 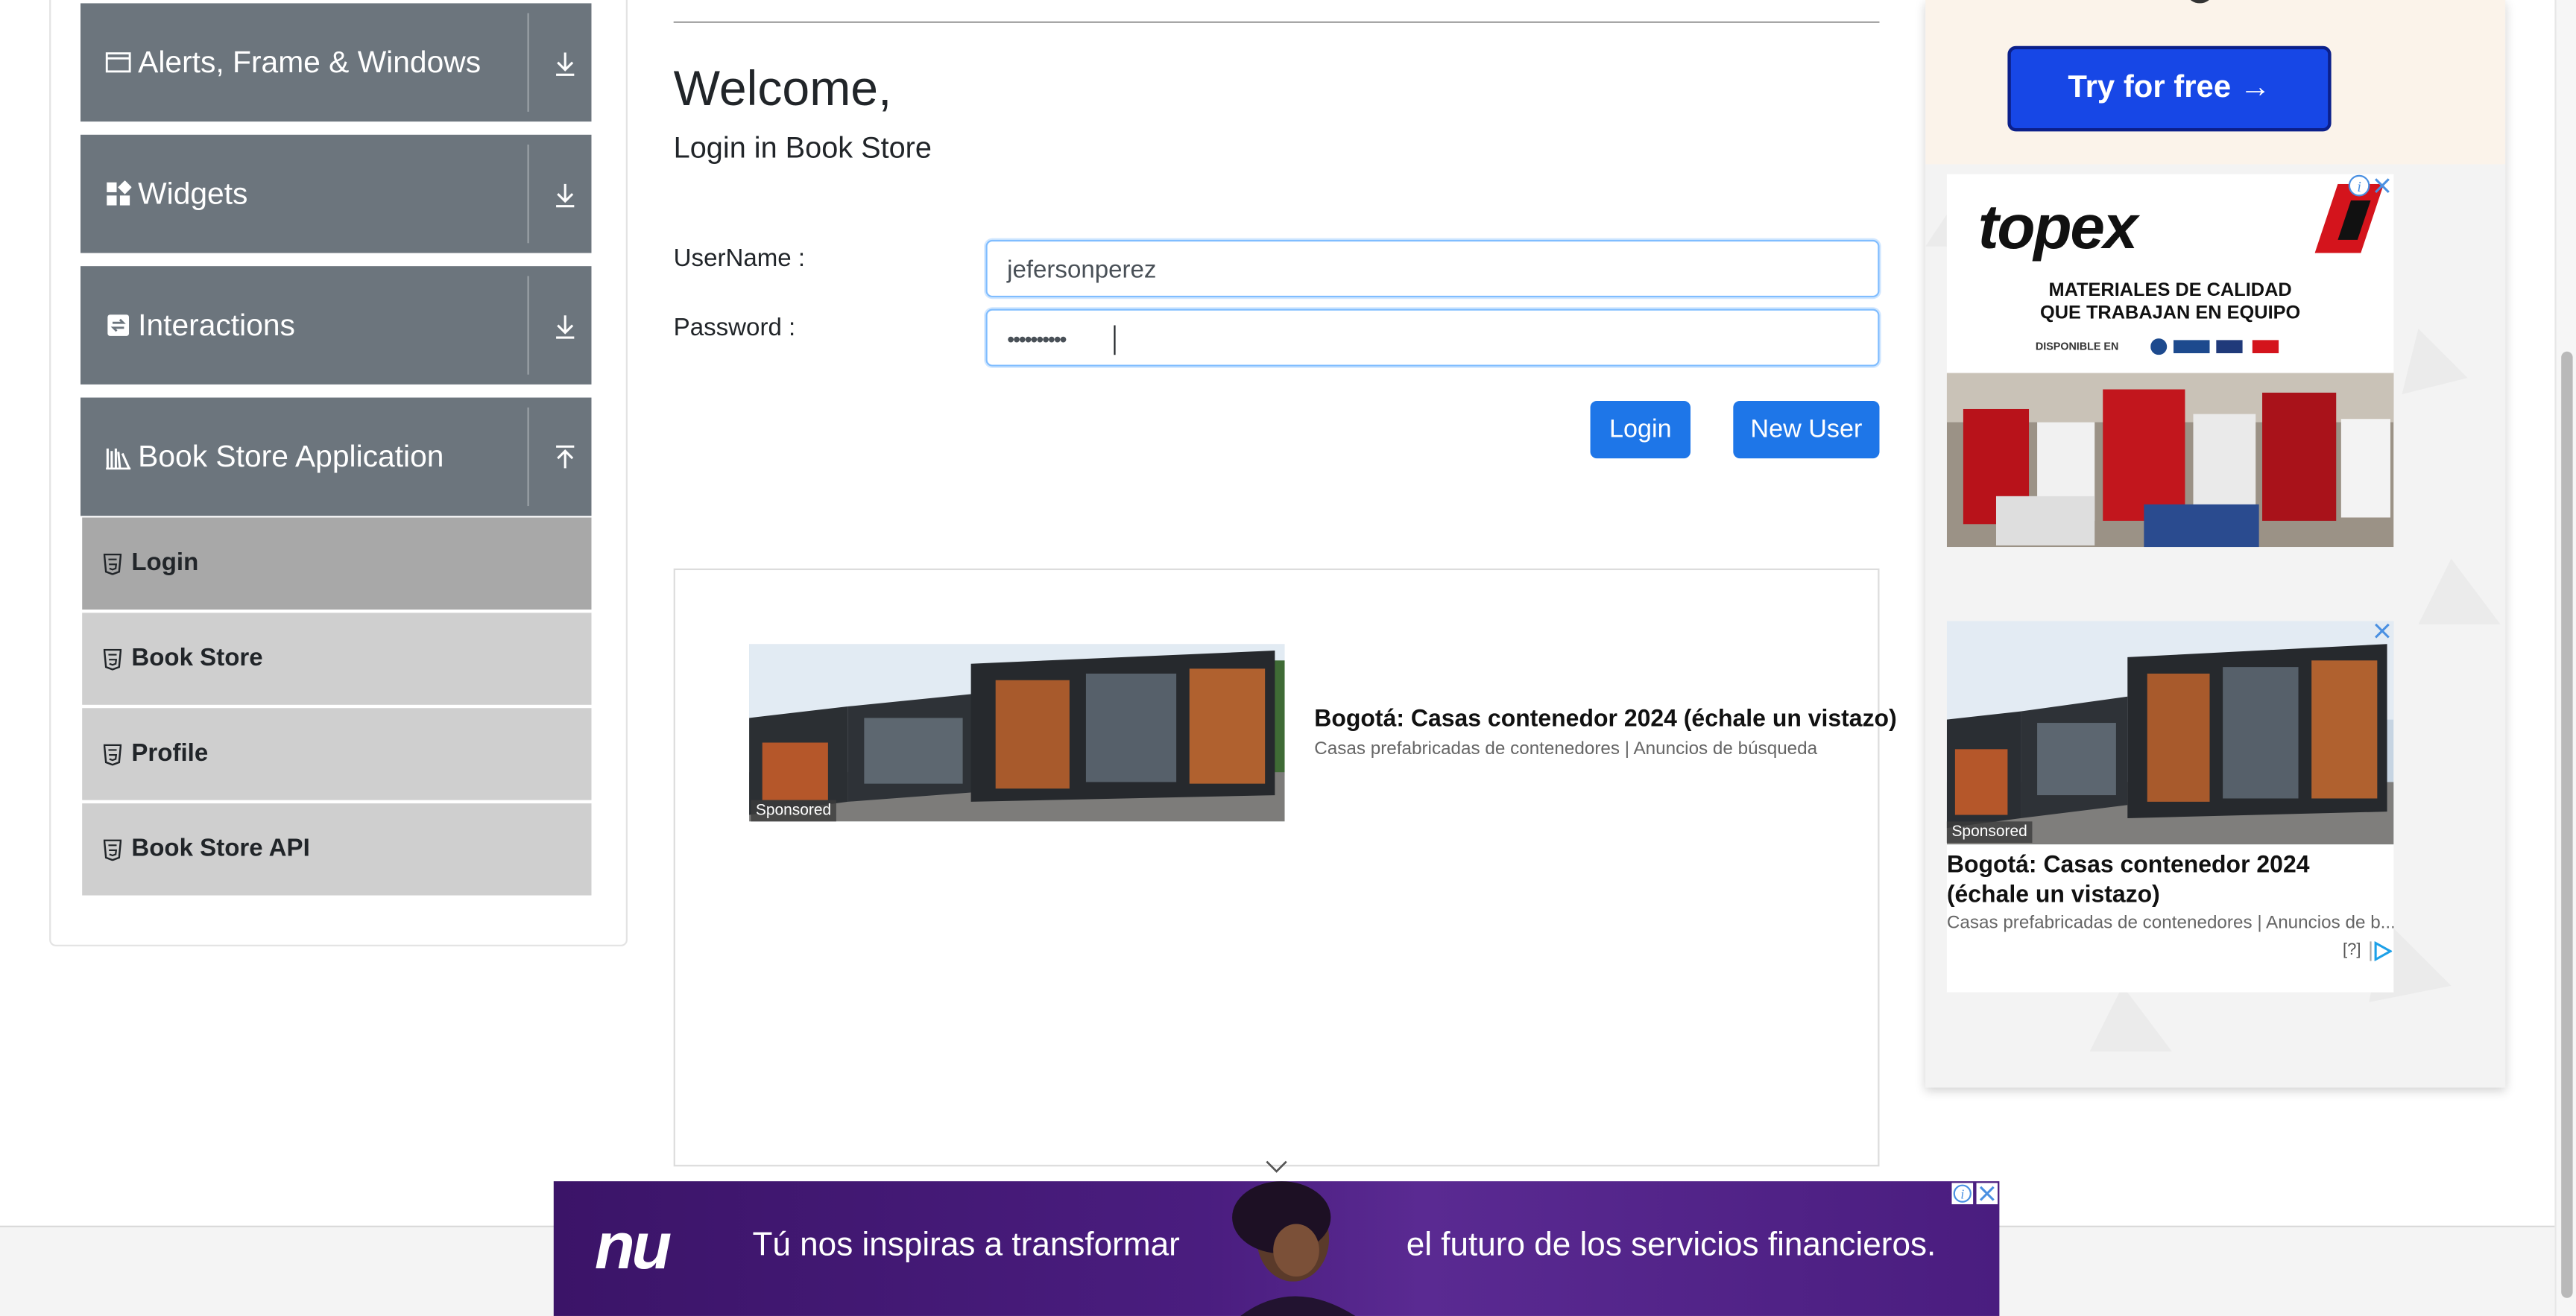 What do you see at coordinates (291, 456) in the screenshot?
I see `accordion-label: Book Store Application` at bounding box center [291, 456].